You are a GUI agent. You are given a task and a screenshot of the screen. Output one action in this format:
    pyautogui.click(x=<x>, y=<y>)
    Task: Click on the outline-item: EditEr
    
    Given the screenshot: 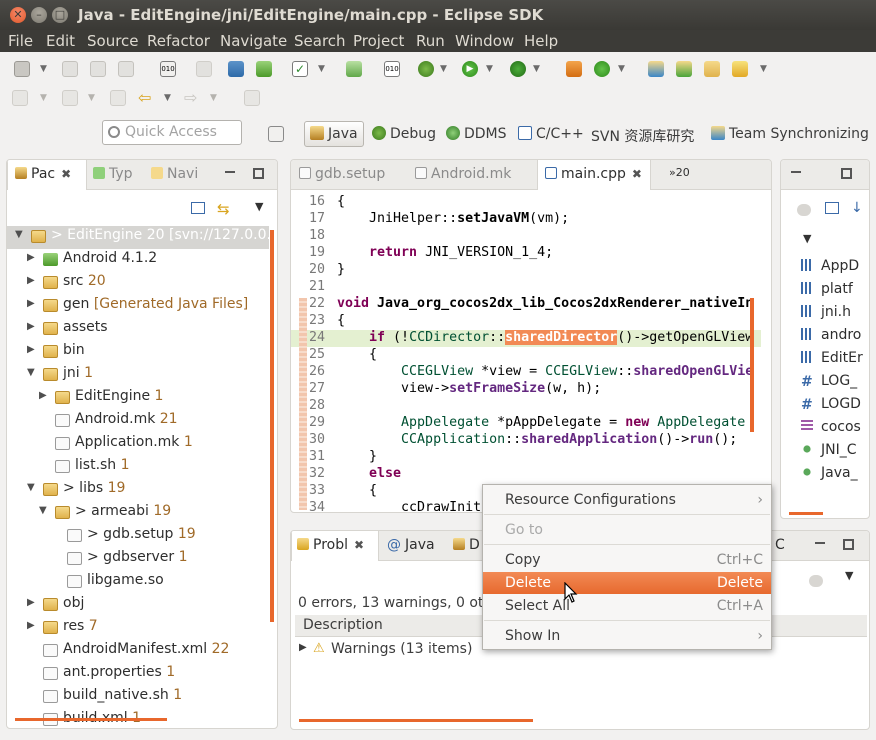 What is the action you would take?
    pyautogui.click(x=832, y=358)
    